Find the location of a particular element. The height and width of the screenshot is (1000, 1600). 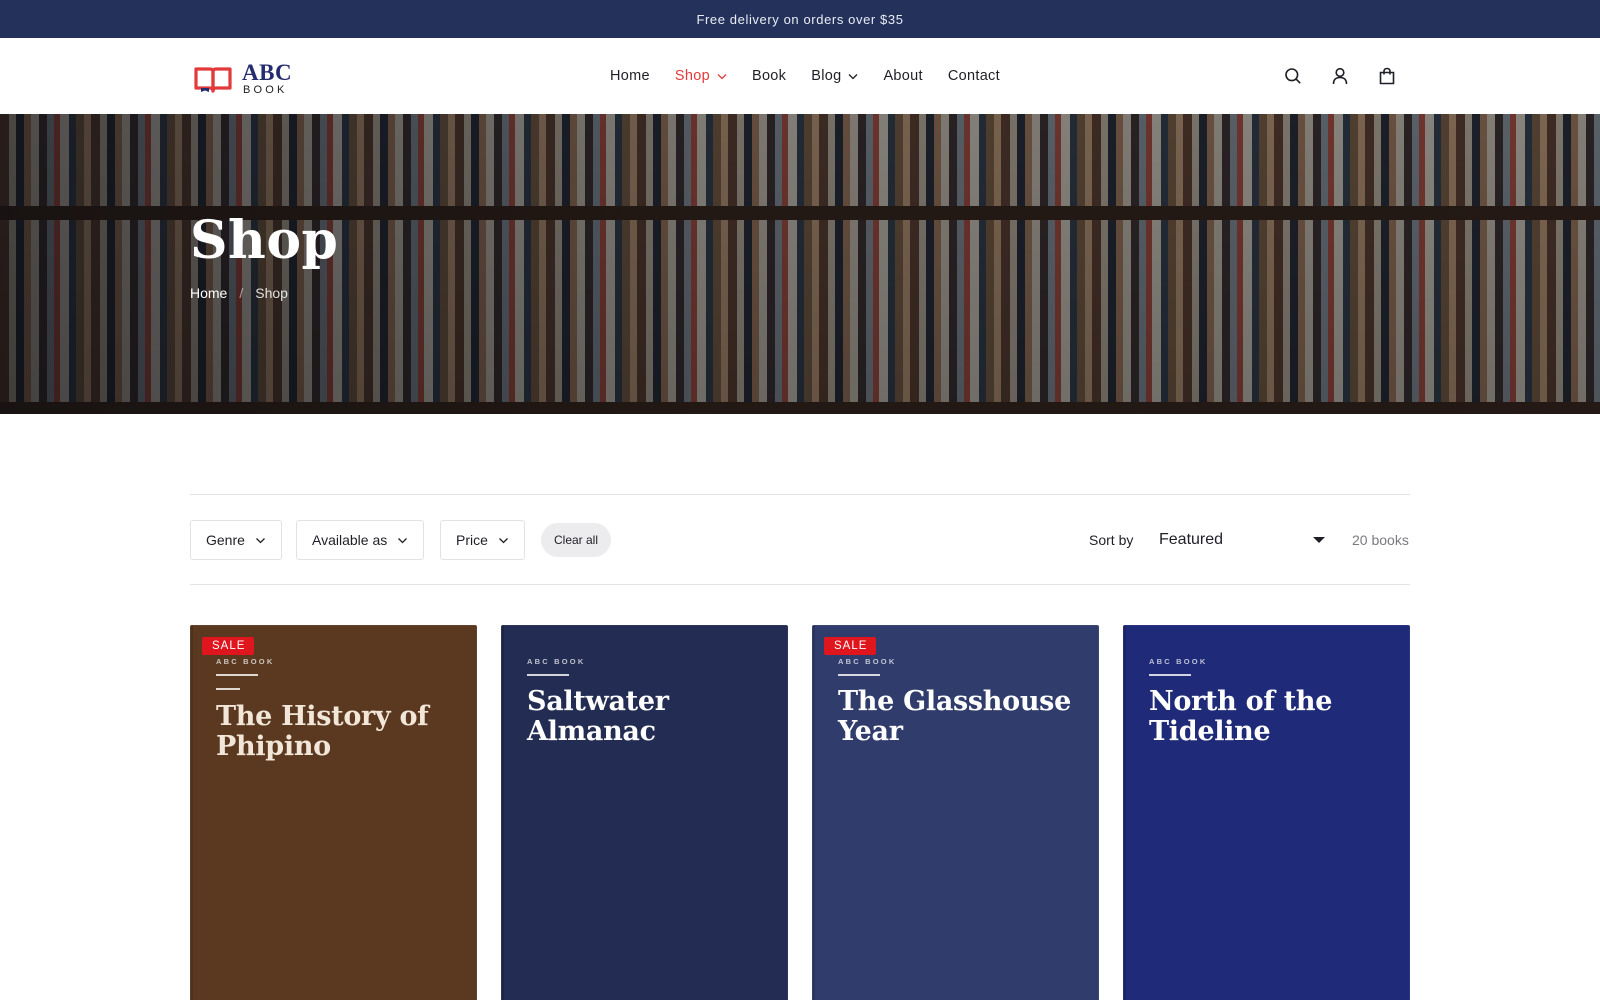

announcement-text: Free delivery on orders over $35 is located at coordinates (800, 19).